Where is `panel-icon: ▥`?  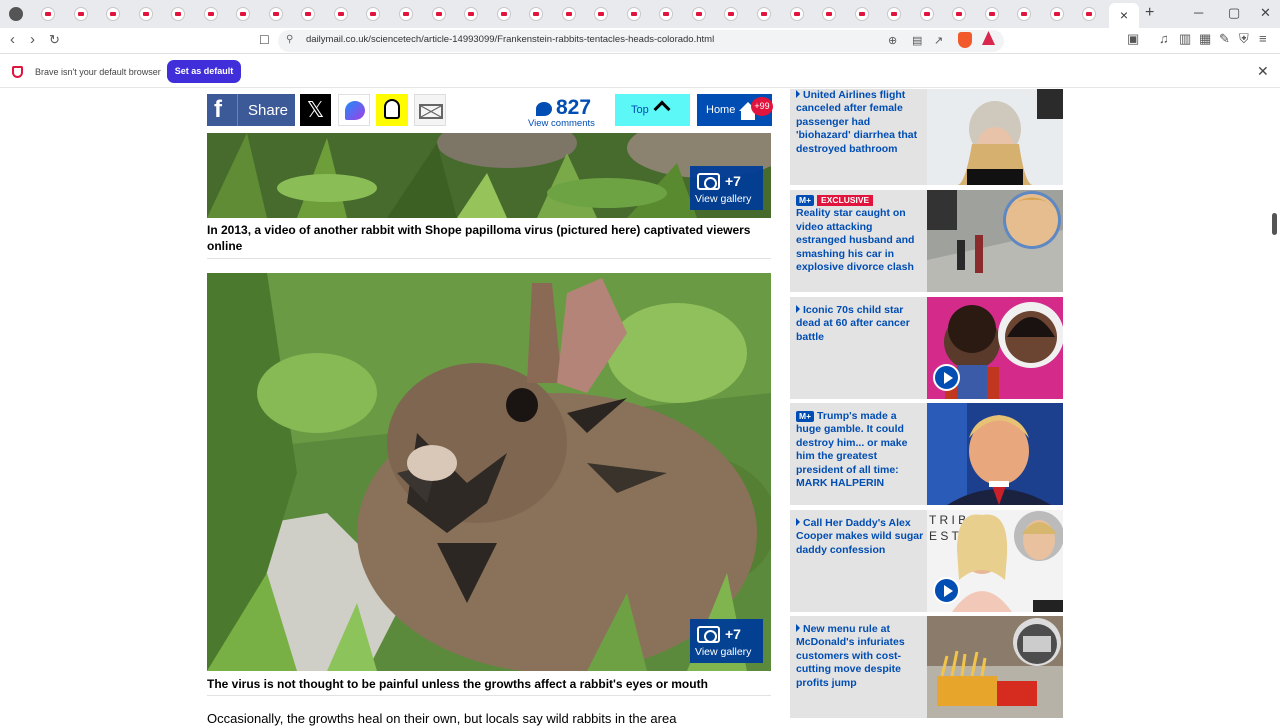
panel-icon: ▥ is located at coordinates (1185, 39).